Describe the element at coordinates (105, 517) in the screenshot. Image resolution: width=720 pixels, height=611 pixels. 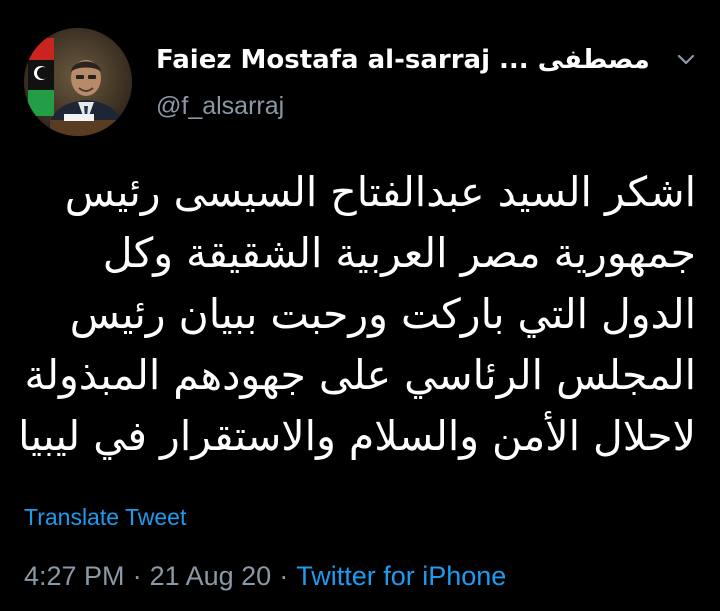
I see `translate-tweet-link: Translate Tweet` at that location.